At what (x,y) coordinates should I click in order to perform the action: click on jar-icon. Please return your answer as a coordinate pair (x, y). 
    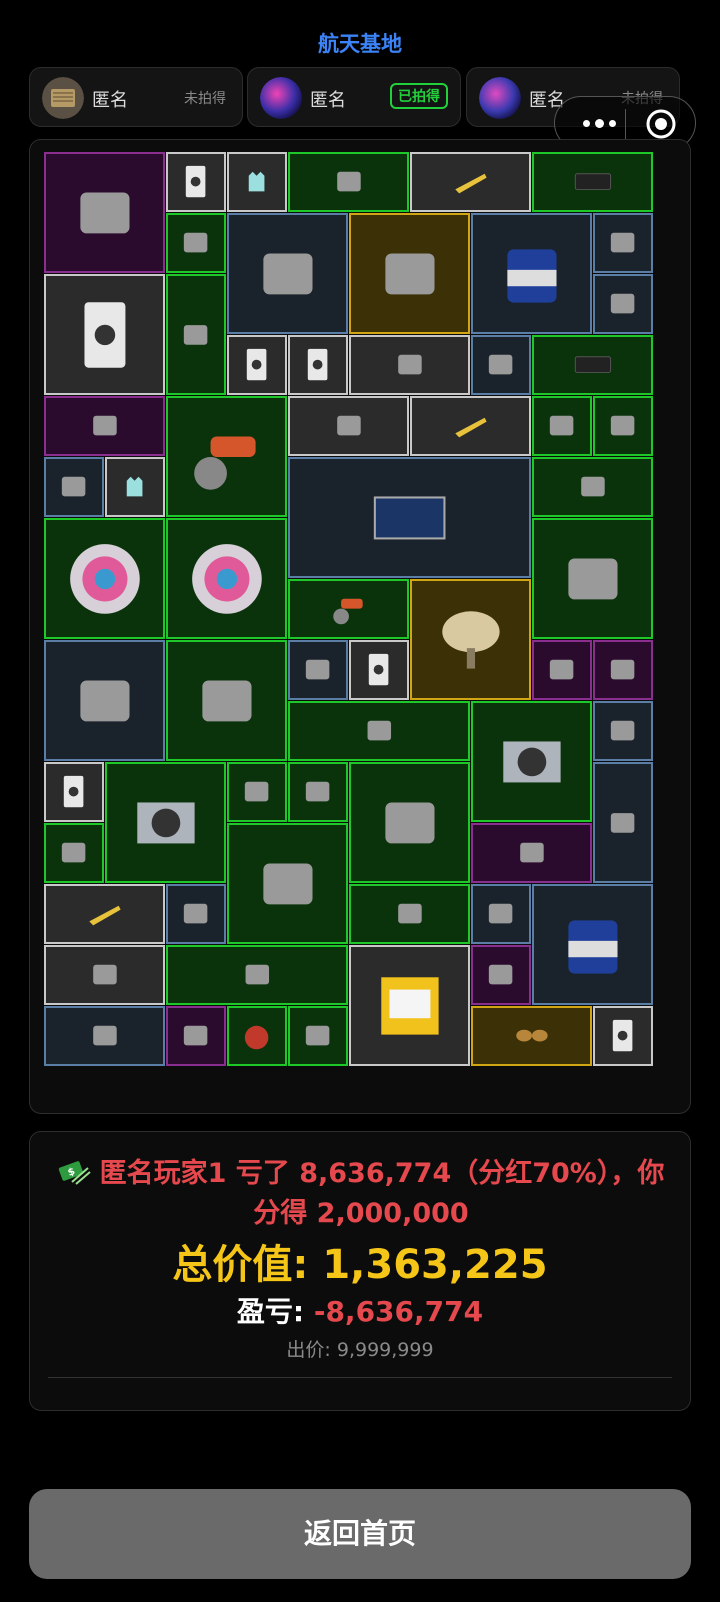
    Looking at the image, I should click on (195, 1035).